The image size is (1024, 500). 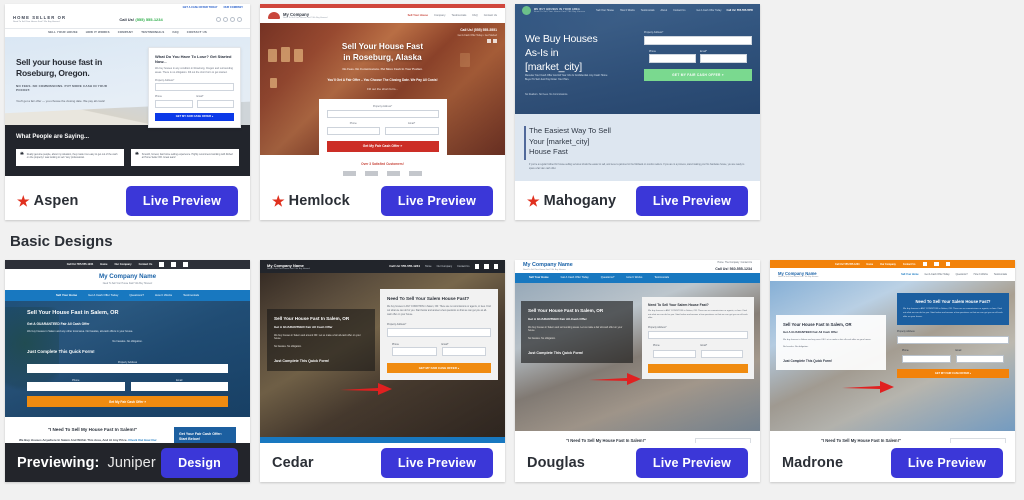 What do you see at coordinates (672, 58) in the screenshot?
I see `mahogany-phone-input` at bounding box center [672, 58].